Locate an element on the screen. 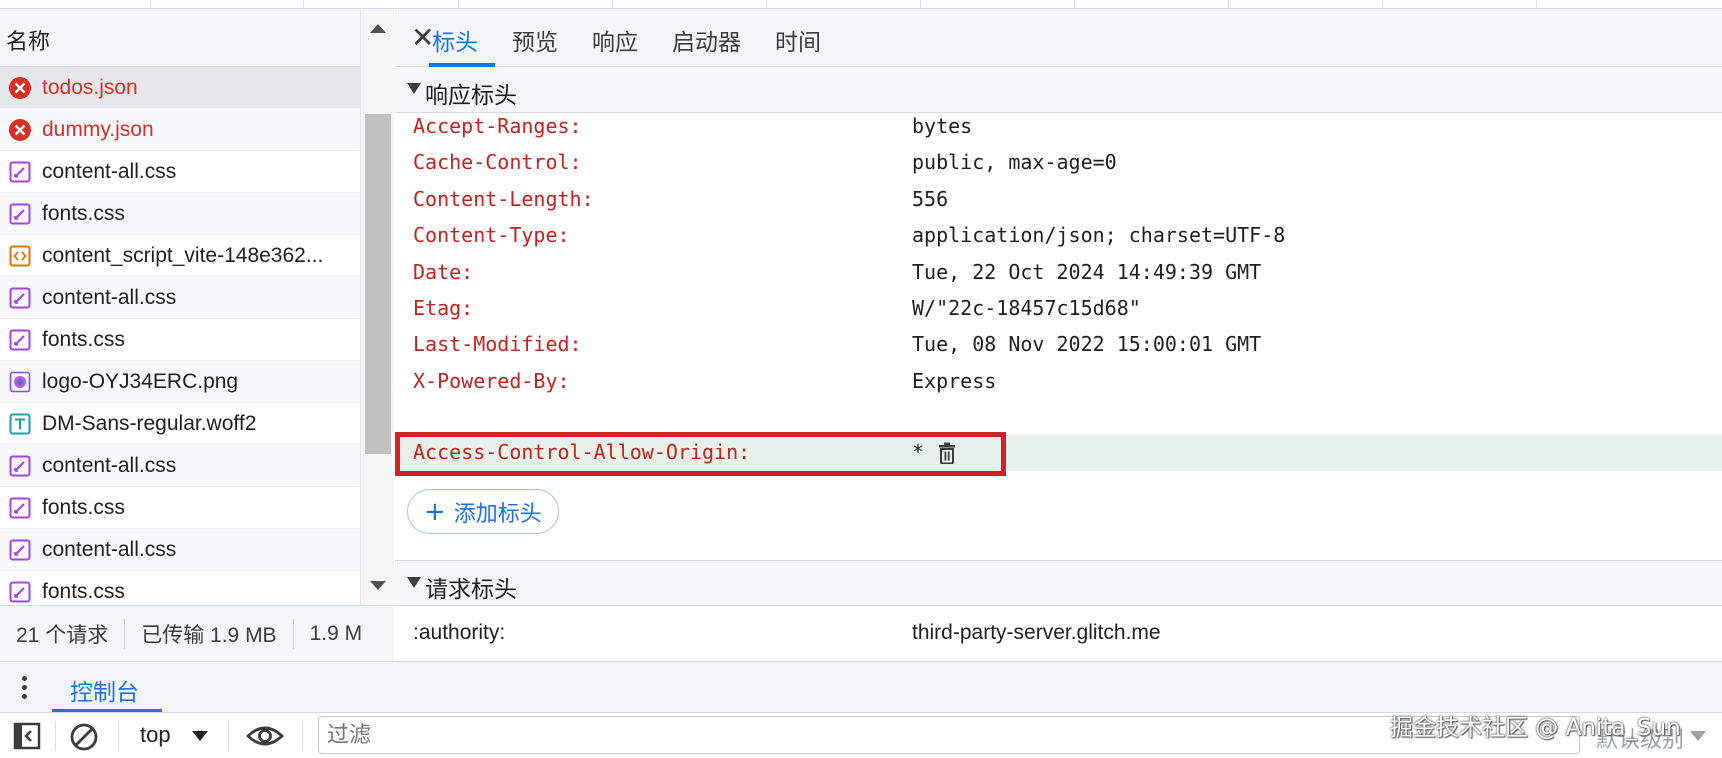 This screenshot has height=758, width=1722. tab-preview: 预览 is located at coordinates (535, 40).